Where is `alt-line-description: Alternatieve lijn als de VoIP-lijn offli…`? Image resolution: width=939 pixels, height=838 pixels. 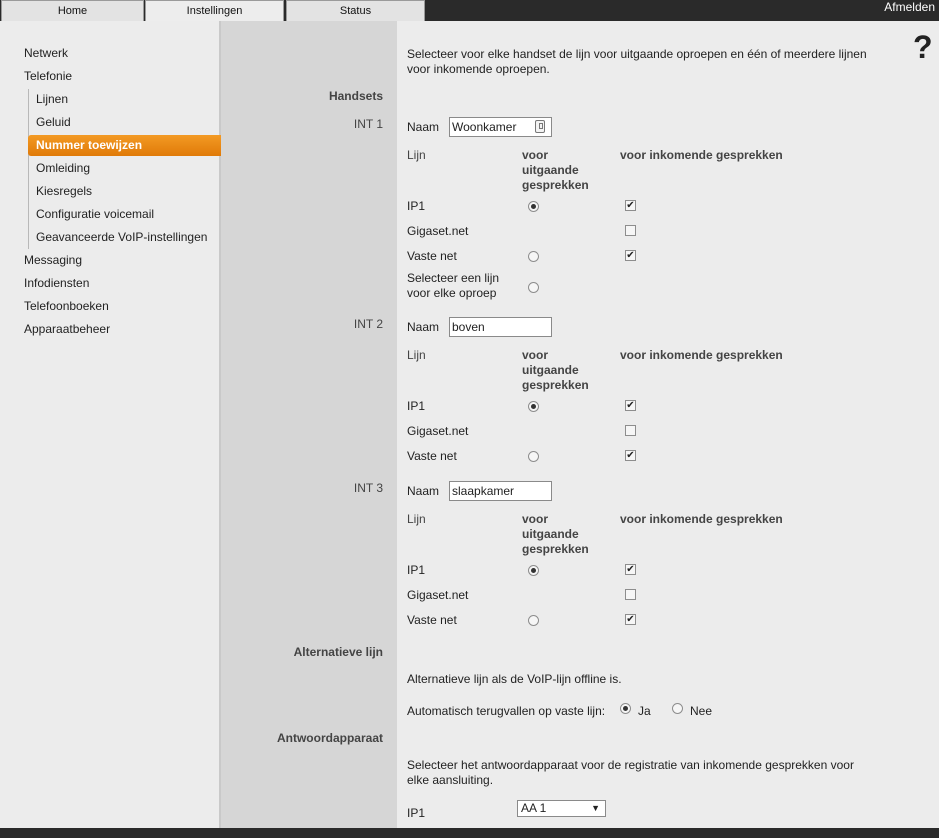
alt-line-description: Alternatieve lijn als de VoIP-lijn offli… is located at coordinates (514, 679).